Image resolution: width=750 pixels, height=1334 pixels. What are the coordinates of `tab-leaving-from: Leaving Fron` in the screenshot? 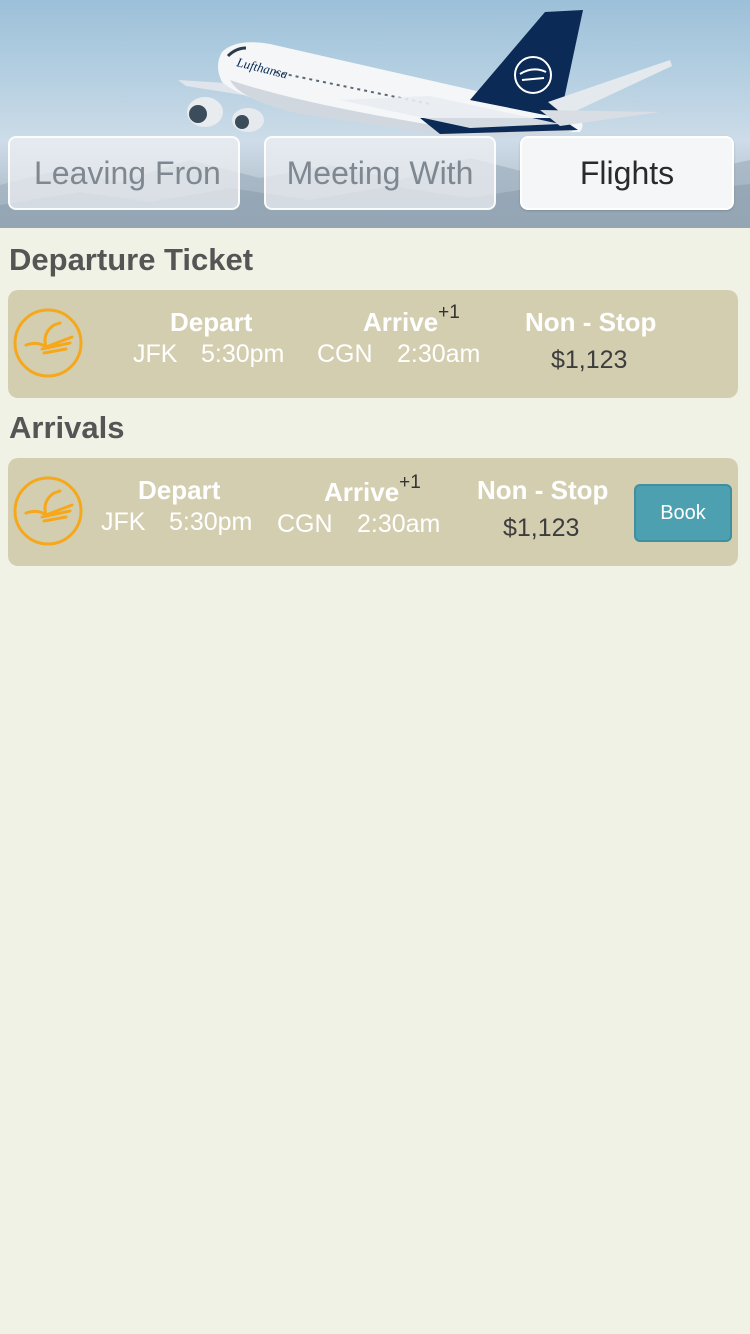 It's located at (124, 173).